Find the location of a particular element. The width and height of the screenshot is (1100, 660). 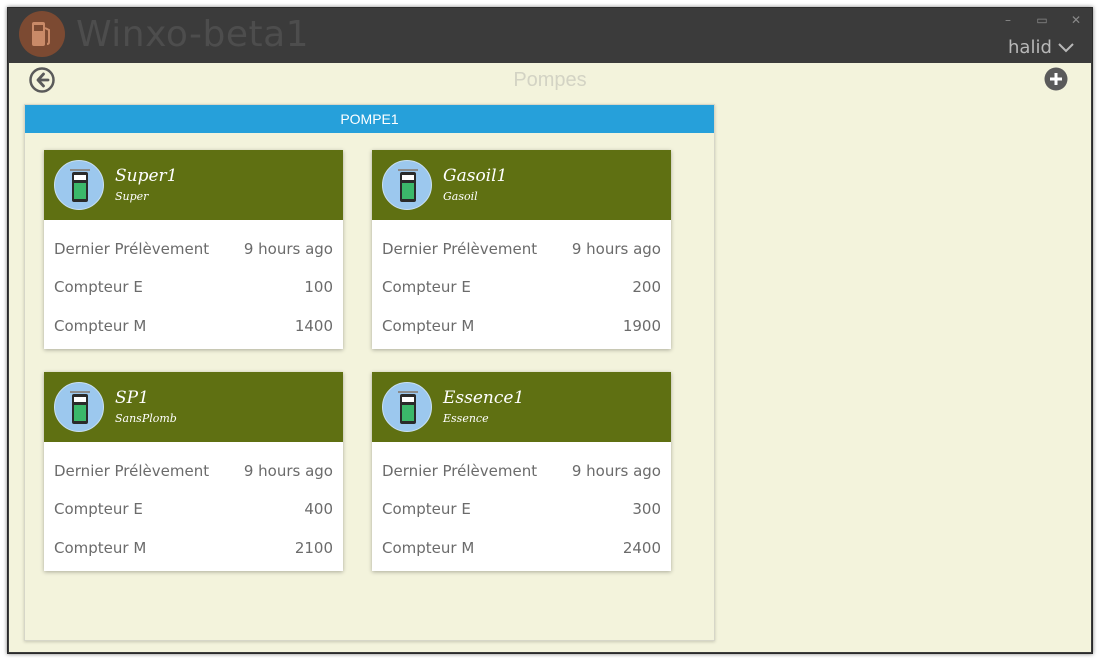

row-value: 2100 is located at coordinates (313, 548).